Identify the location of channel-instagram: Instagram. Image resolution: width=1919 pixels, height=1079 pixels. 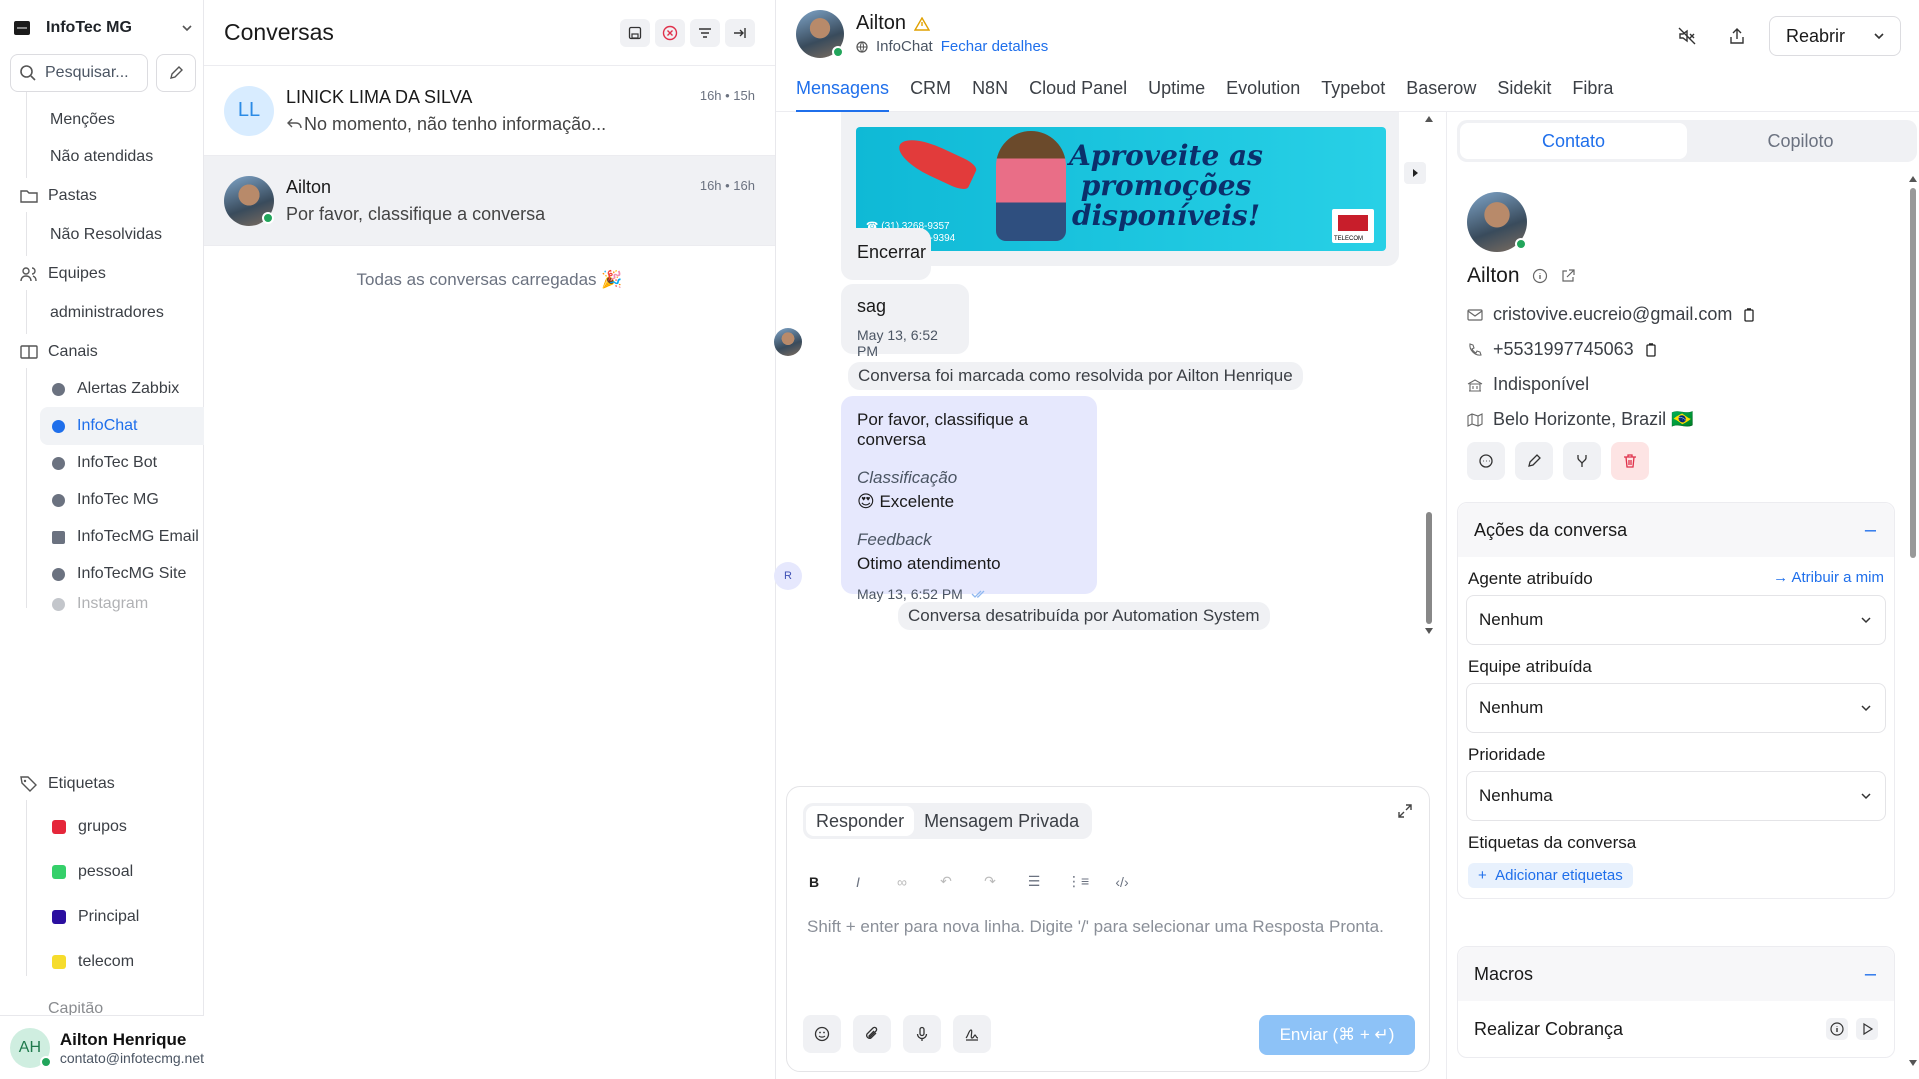
(134, 604).